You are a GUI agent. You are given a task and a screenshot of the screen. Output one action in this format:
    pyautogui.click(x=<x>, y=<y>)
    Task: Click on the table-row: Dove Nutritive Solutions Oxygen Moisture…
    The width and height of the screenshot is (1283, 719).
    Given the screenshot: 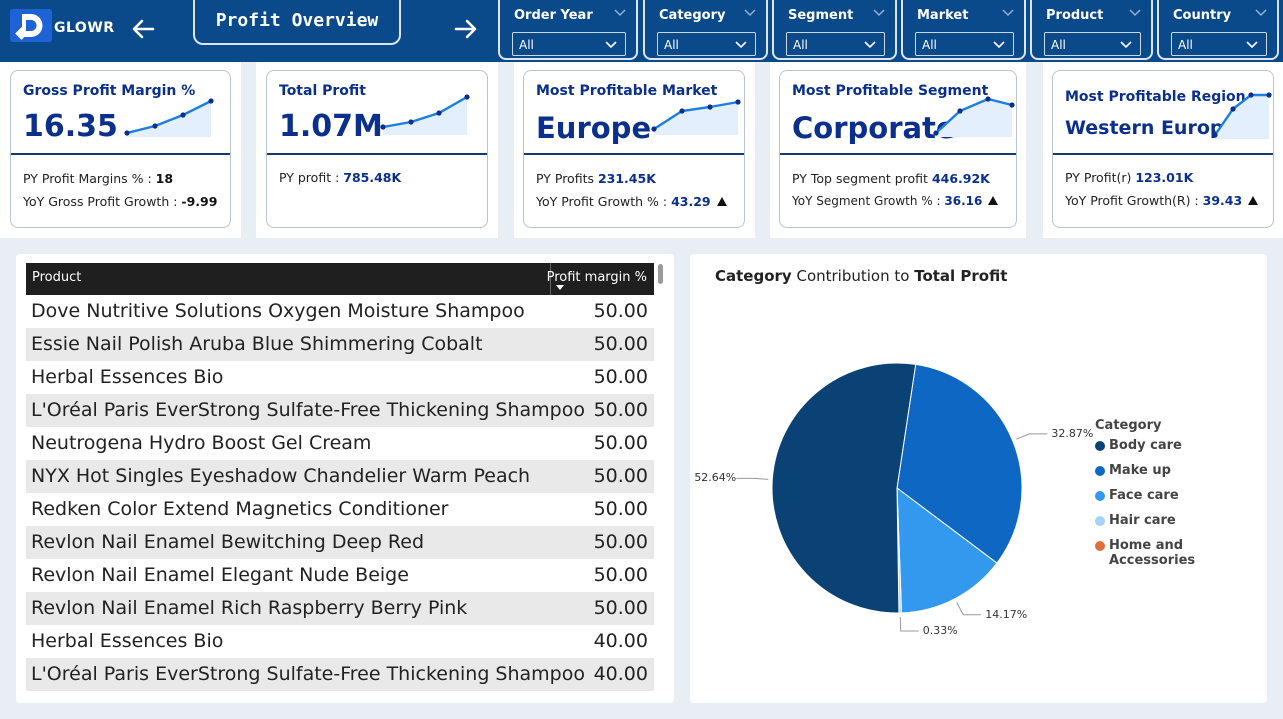 What is the action you would take?
    pyautogui.click(x=340, y=311)
    